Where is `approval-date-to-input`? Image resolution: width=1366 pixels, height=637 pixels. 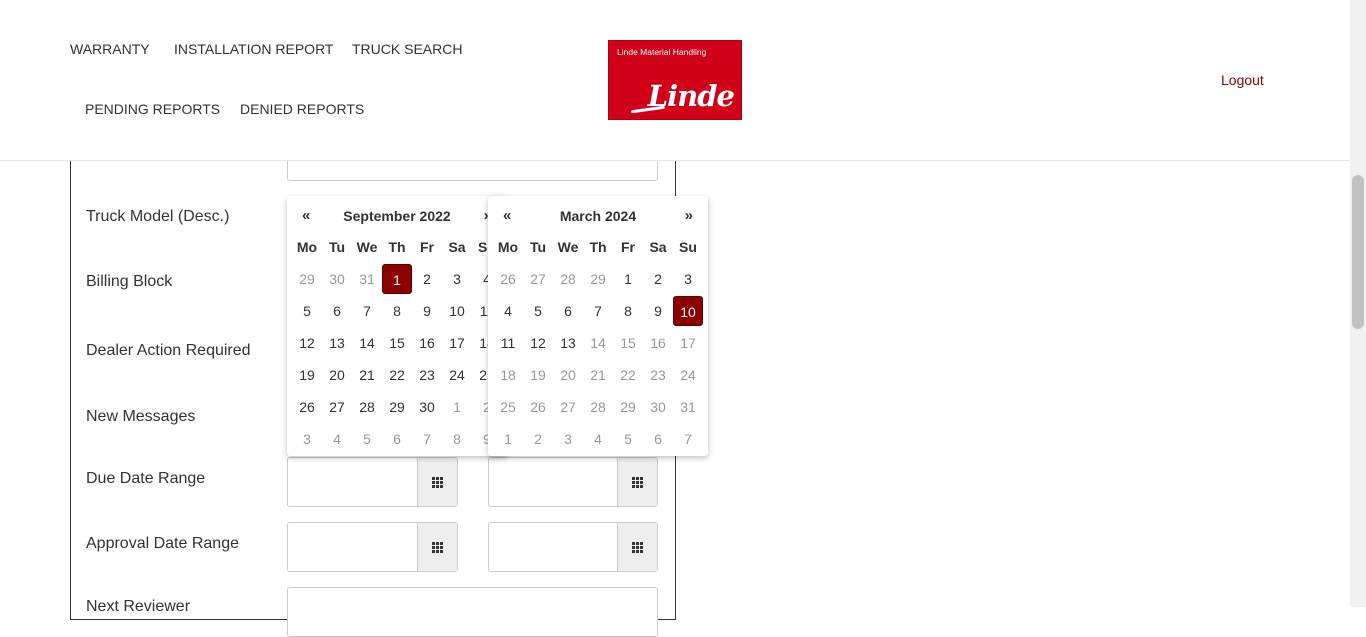
approval-date-to-input is located at coordinates (573, 547).